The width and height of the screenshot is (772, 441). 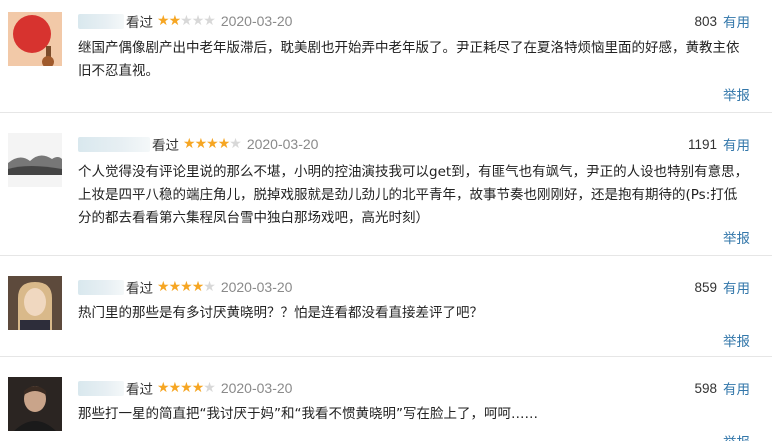 I want to click on vote-area: 859 有用, so click(x=722, y=287).